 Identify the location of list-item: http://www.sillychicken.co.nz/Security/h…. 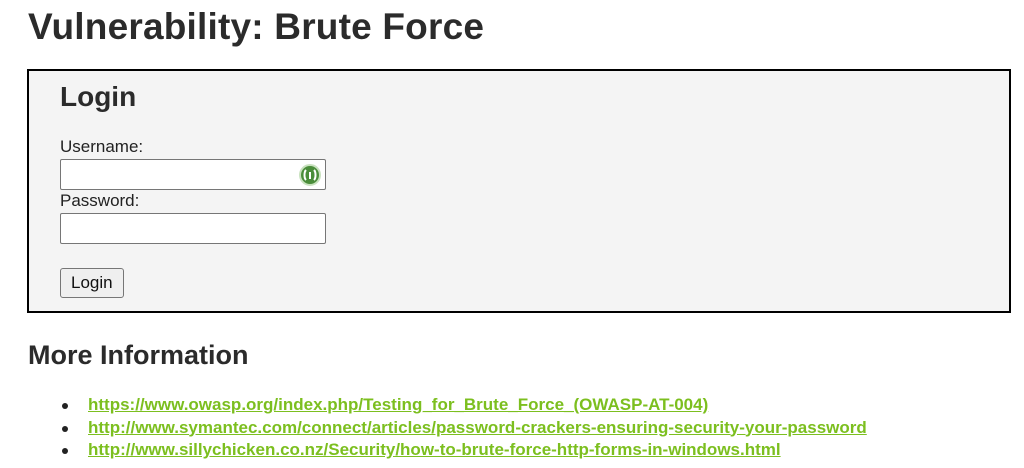
(463, 450).